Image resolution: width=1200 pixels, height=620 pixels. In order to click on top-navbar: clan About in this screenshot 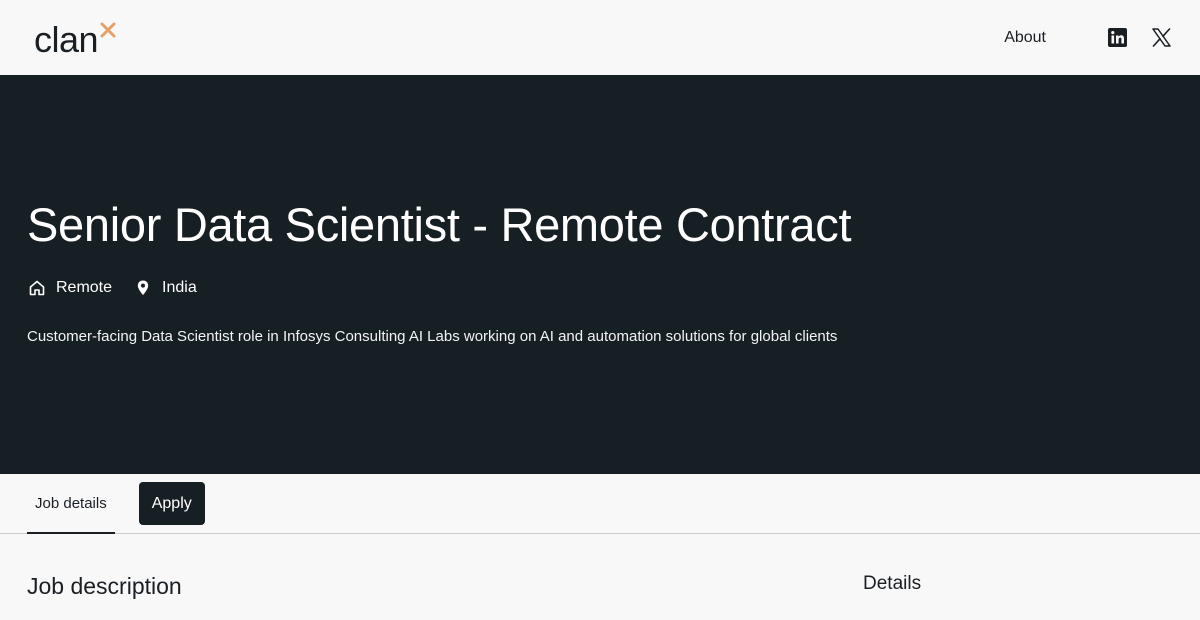, I will do `click(600, 37)`.